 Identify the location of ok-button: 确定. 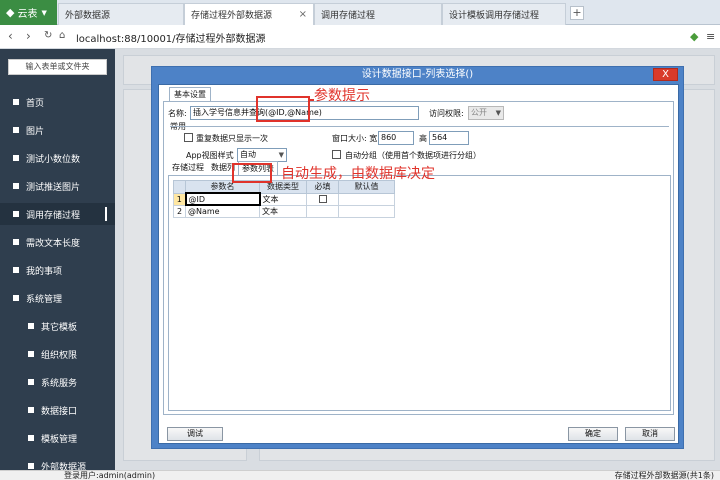
(593, 434).